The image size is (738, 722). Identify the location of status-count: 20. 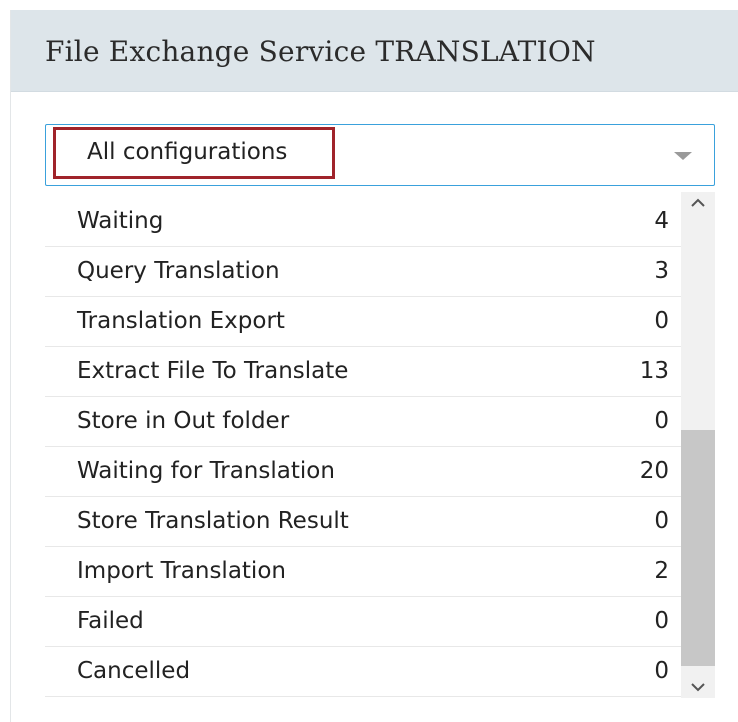
(654, 471).